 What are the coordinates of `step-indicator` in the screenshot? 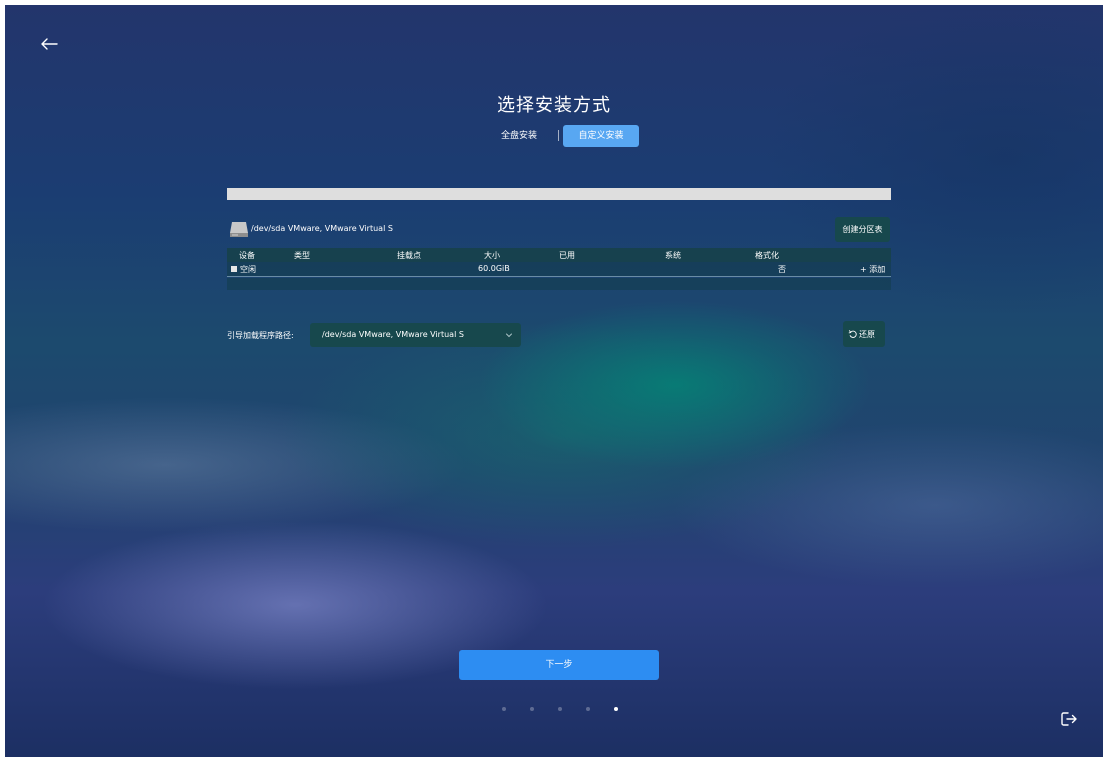 It's located at (560, 709).